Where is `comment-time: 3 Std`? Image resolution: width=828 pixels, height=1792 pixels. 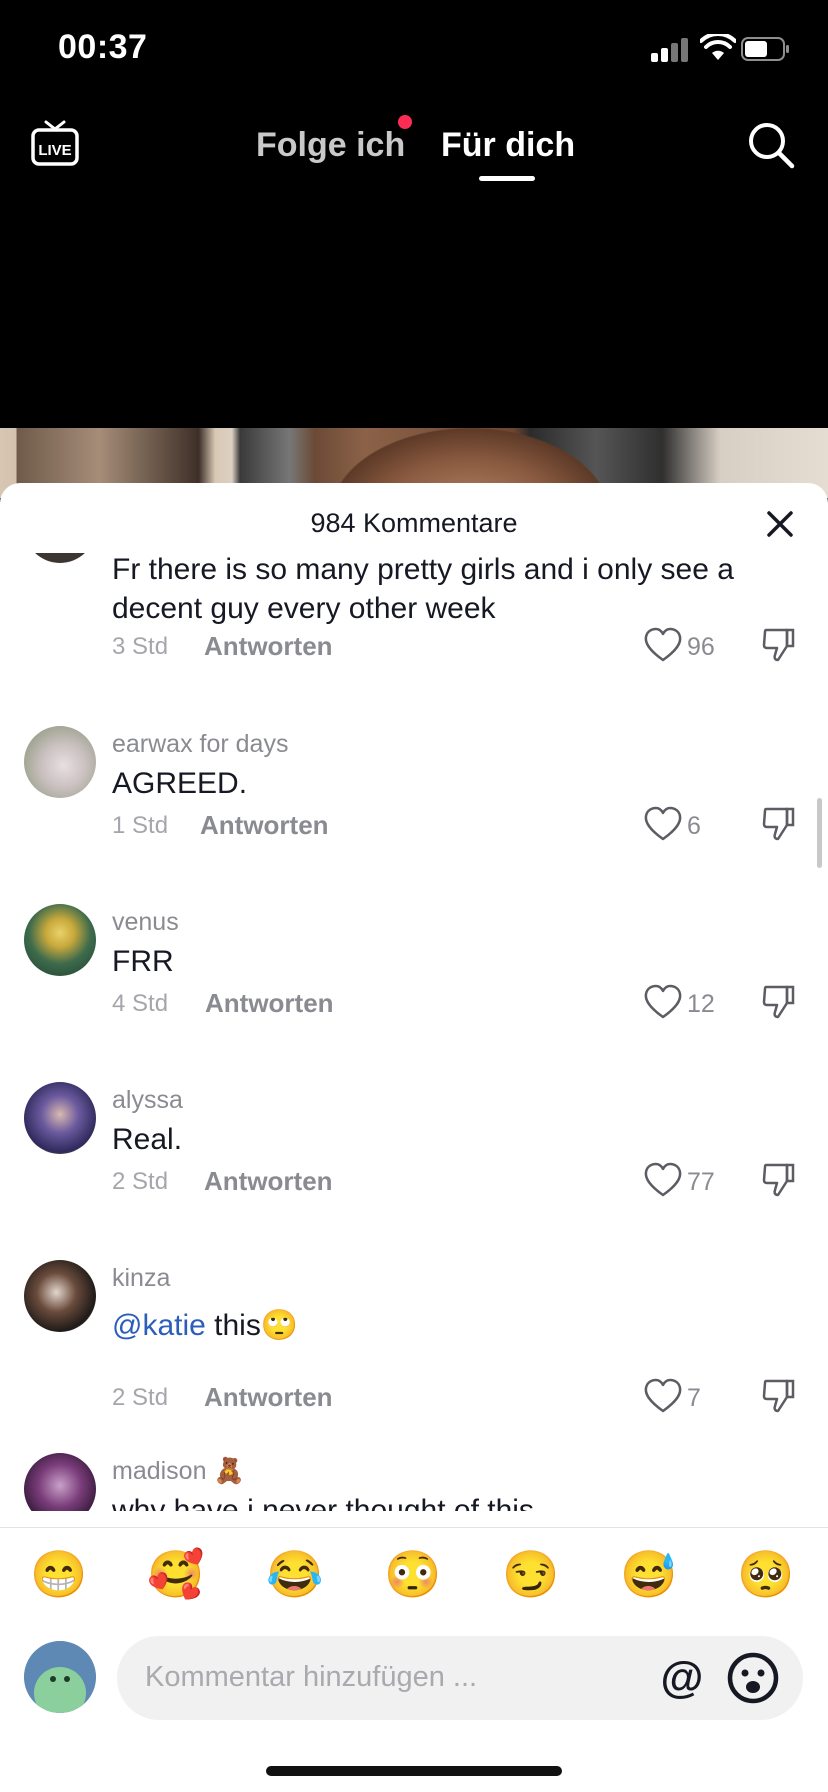 comment-time: 3 Std is located at coordinates (140, 646).